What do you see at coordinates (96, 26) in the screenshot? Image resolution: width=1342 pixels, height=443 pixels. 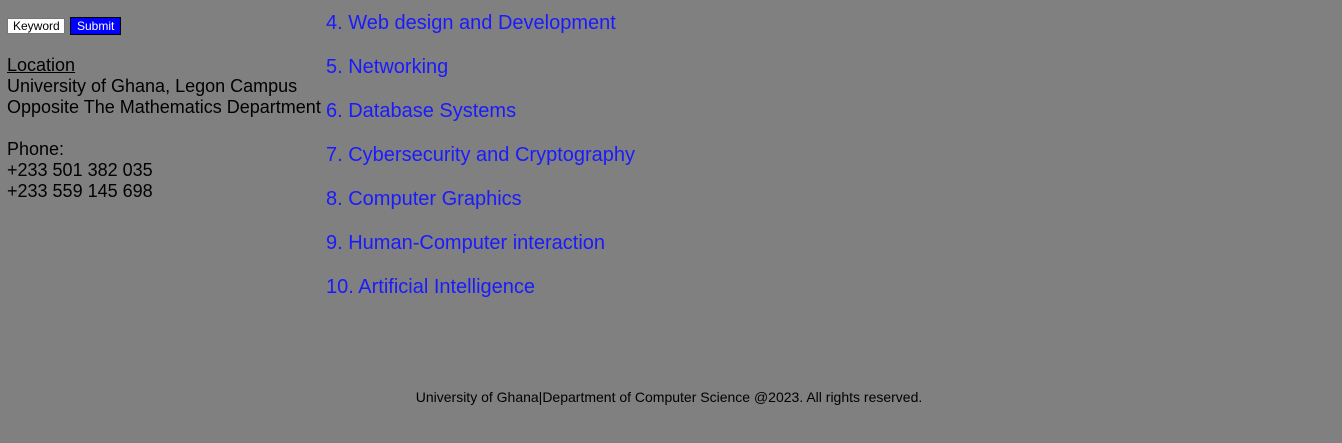 I see `submit-button: Submit` at bounding box center [96, 26].